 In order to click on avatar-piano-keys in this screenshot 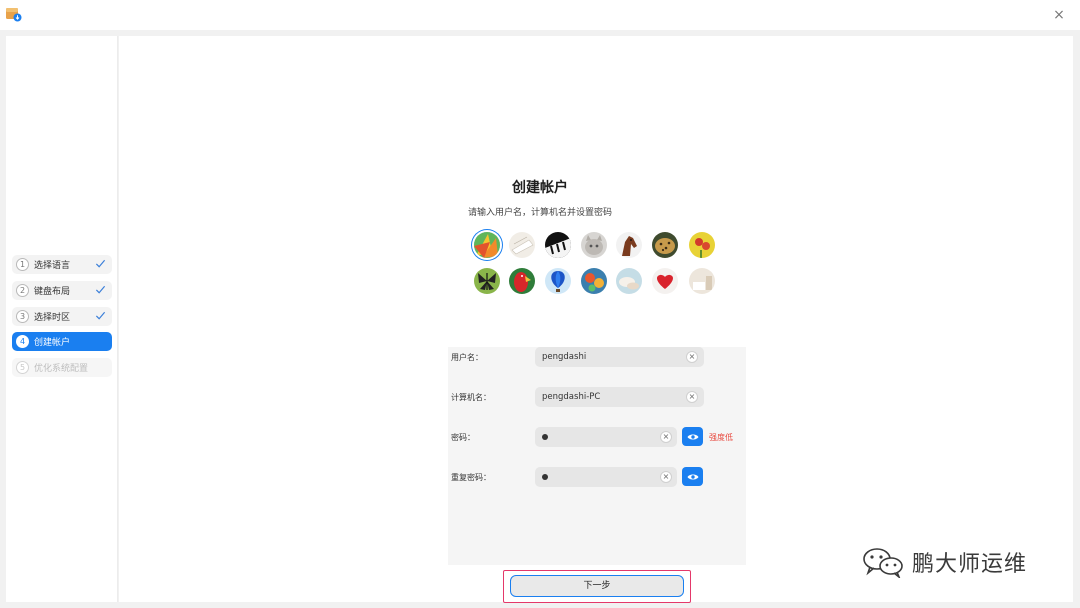, I will do `click(558, 245)`.